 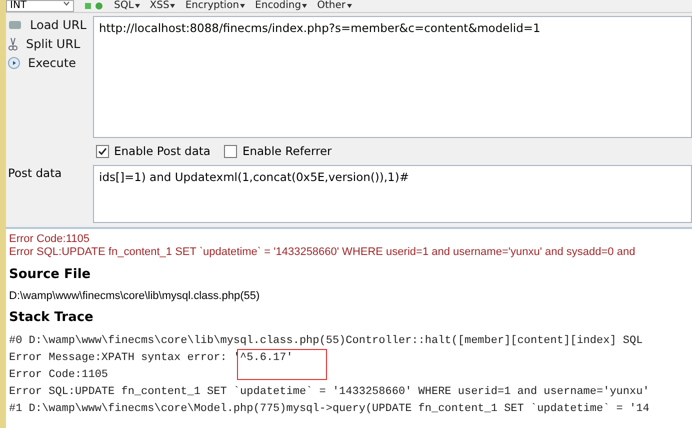 I want to click on file-path: D:\wamp\www\finecms\core\lib\mysql.class.php(55), so click(x=135, y=296).